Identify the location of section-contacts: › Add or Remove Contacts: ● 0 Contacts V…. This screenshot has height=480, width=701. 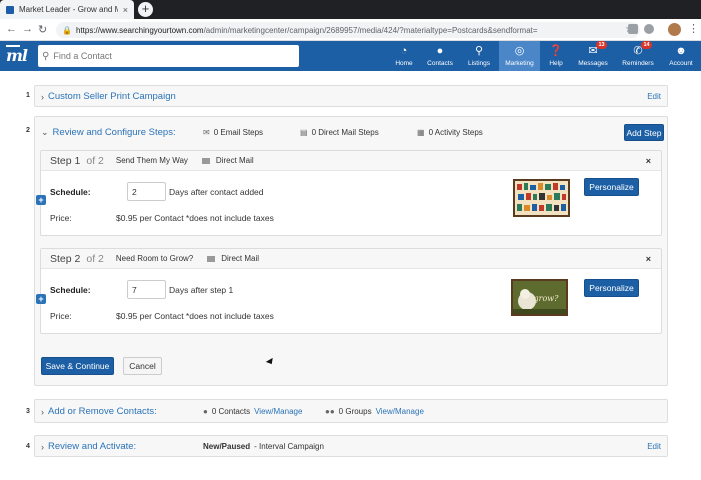
(351, 411).